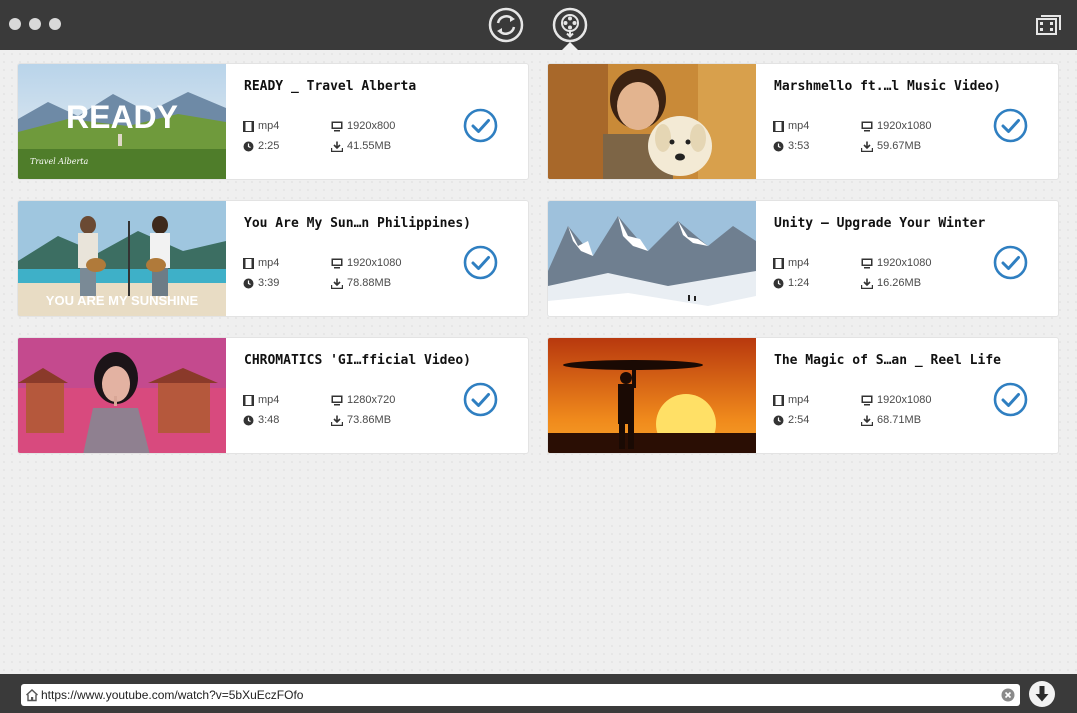 Image resolution: width=1077 pixels, height=713 pixels. What do you see at coordinates (899, 420) in the screenshot?
I see `video-size-value: 68.71MB` at bounding box center [899, 420].